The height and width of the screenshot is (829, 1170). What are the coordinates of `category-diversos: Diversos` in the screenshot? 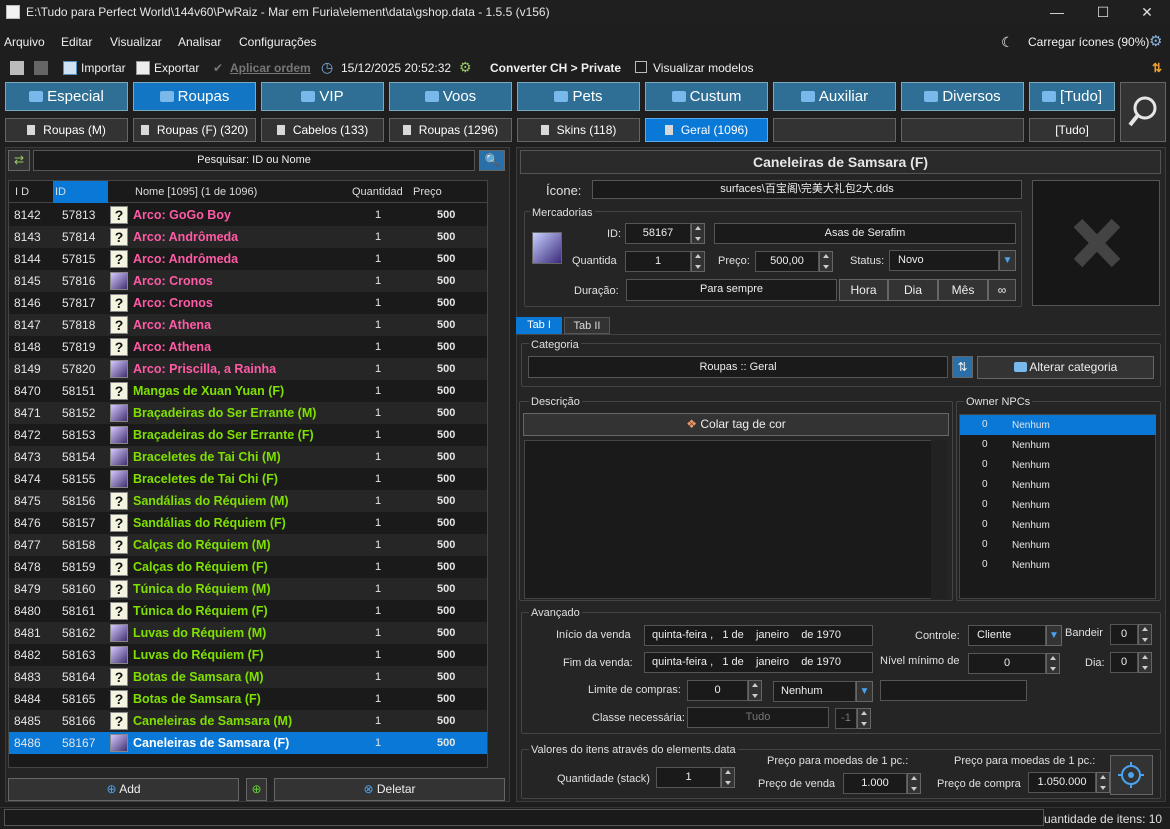 It's located at (962, 96).